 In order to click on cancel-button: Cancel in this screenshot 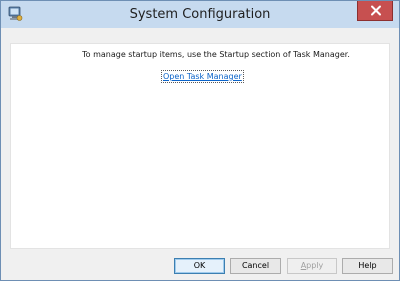, I will do `click(255, 266)`.